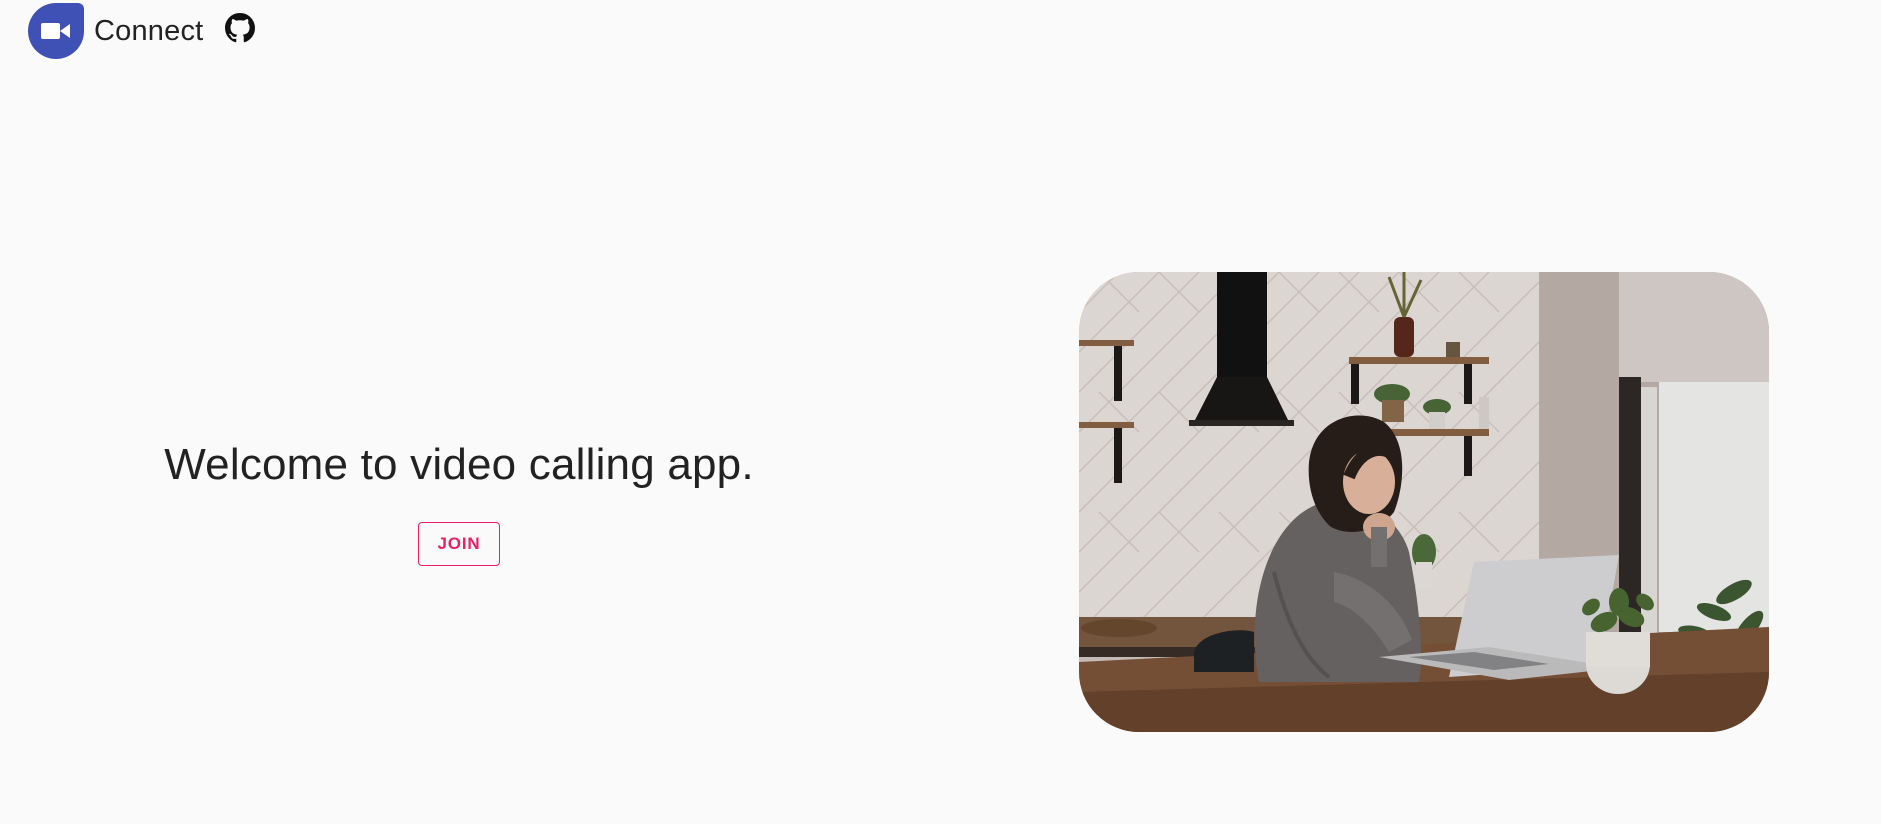 This screenshot has height=824, width=1881. What do you see at coordinates (56, 31) in the screenshot?
I see `video-camera-icon` at bounding box center [56, 31].